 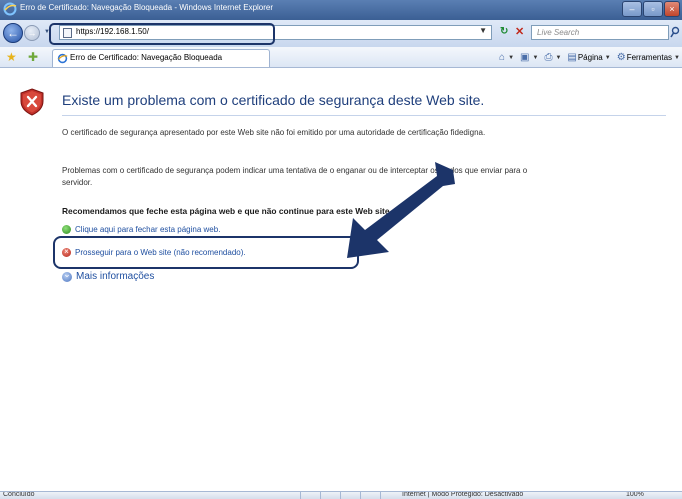 What do you see at coordinates (558, 57) in the screenshot?
I see `print-dropdown-icon: ▼` at bounding box center [558, 57].